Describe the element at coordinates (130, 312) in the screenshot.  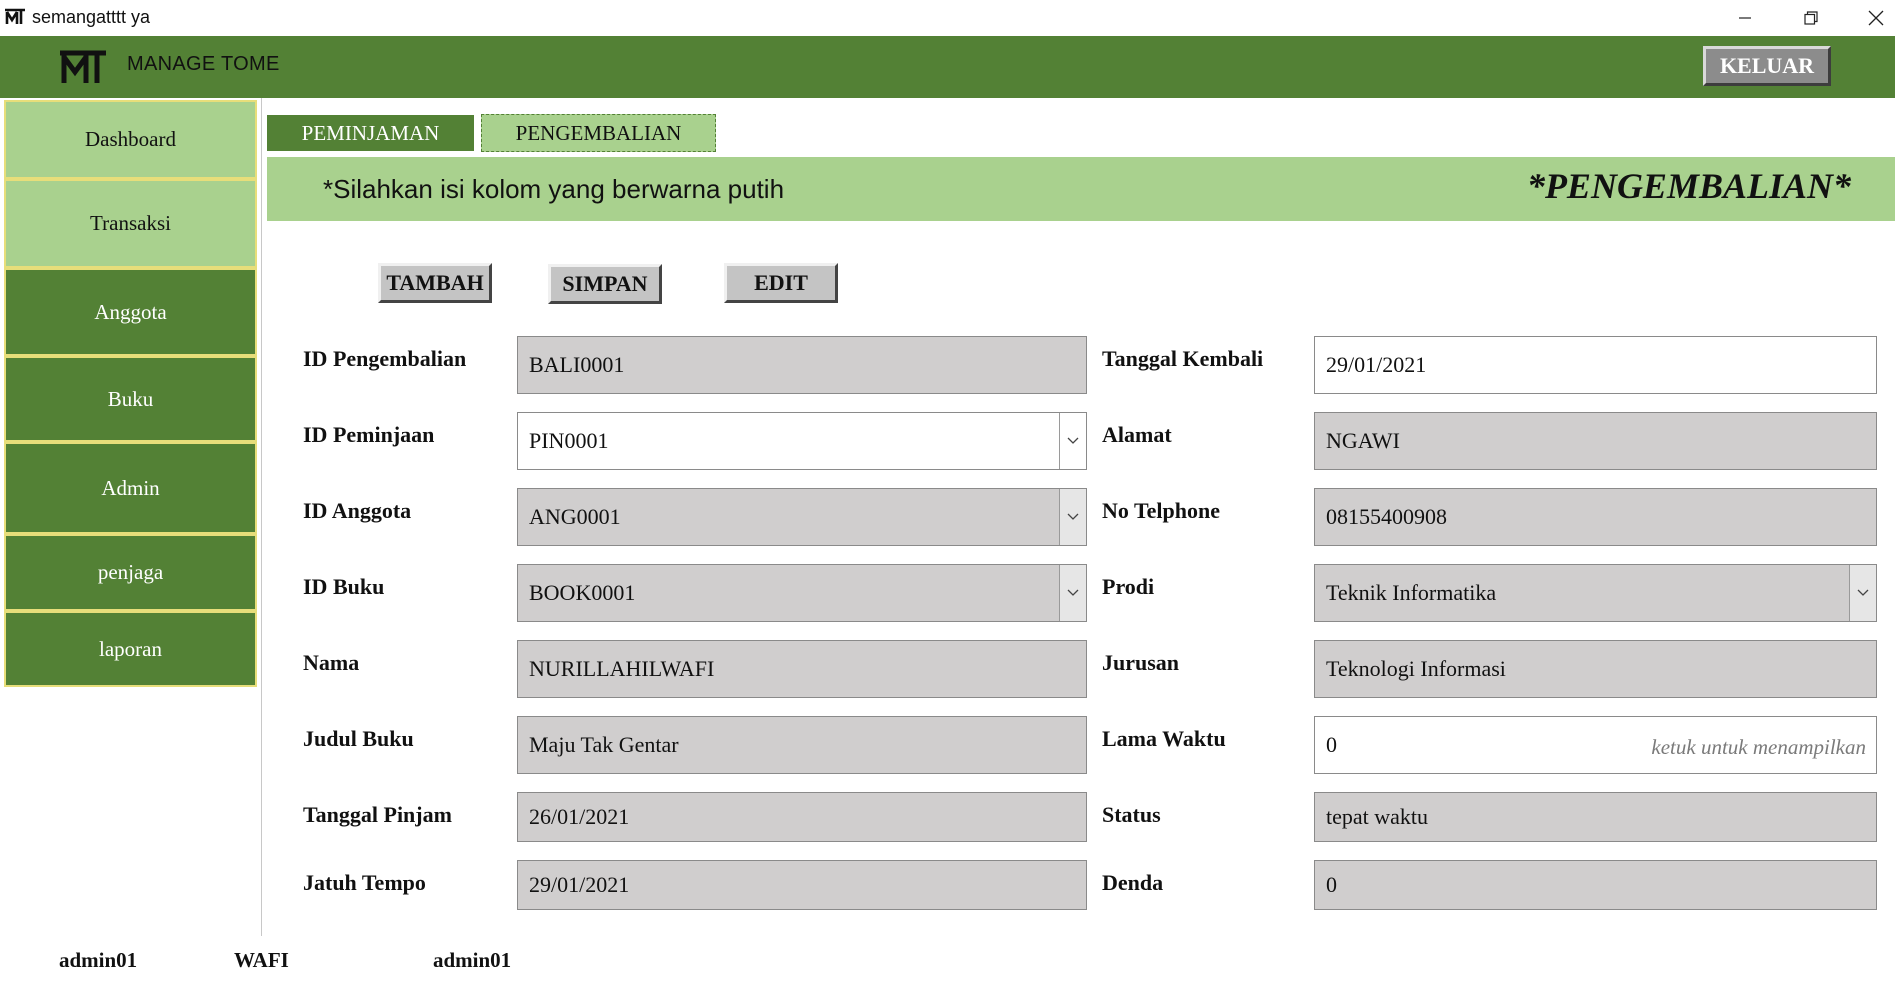
I see `sidebar-item-anggota: Anggota` at that location.